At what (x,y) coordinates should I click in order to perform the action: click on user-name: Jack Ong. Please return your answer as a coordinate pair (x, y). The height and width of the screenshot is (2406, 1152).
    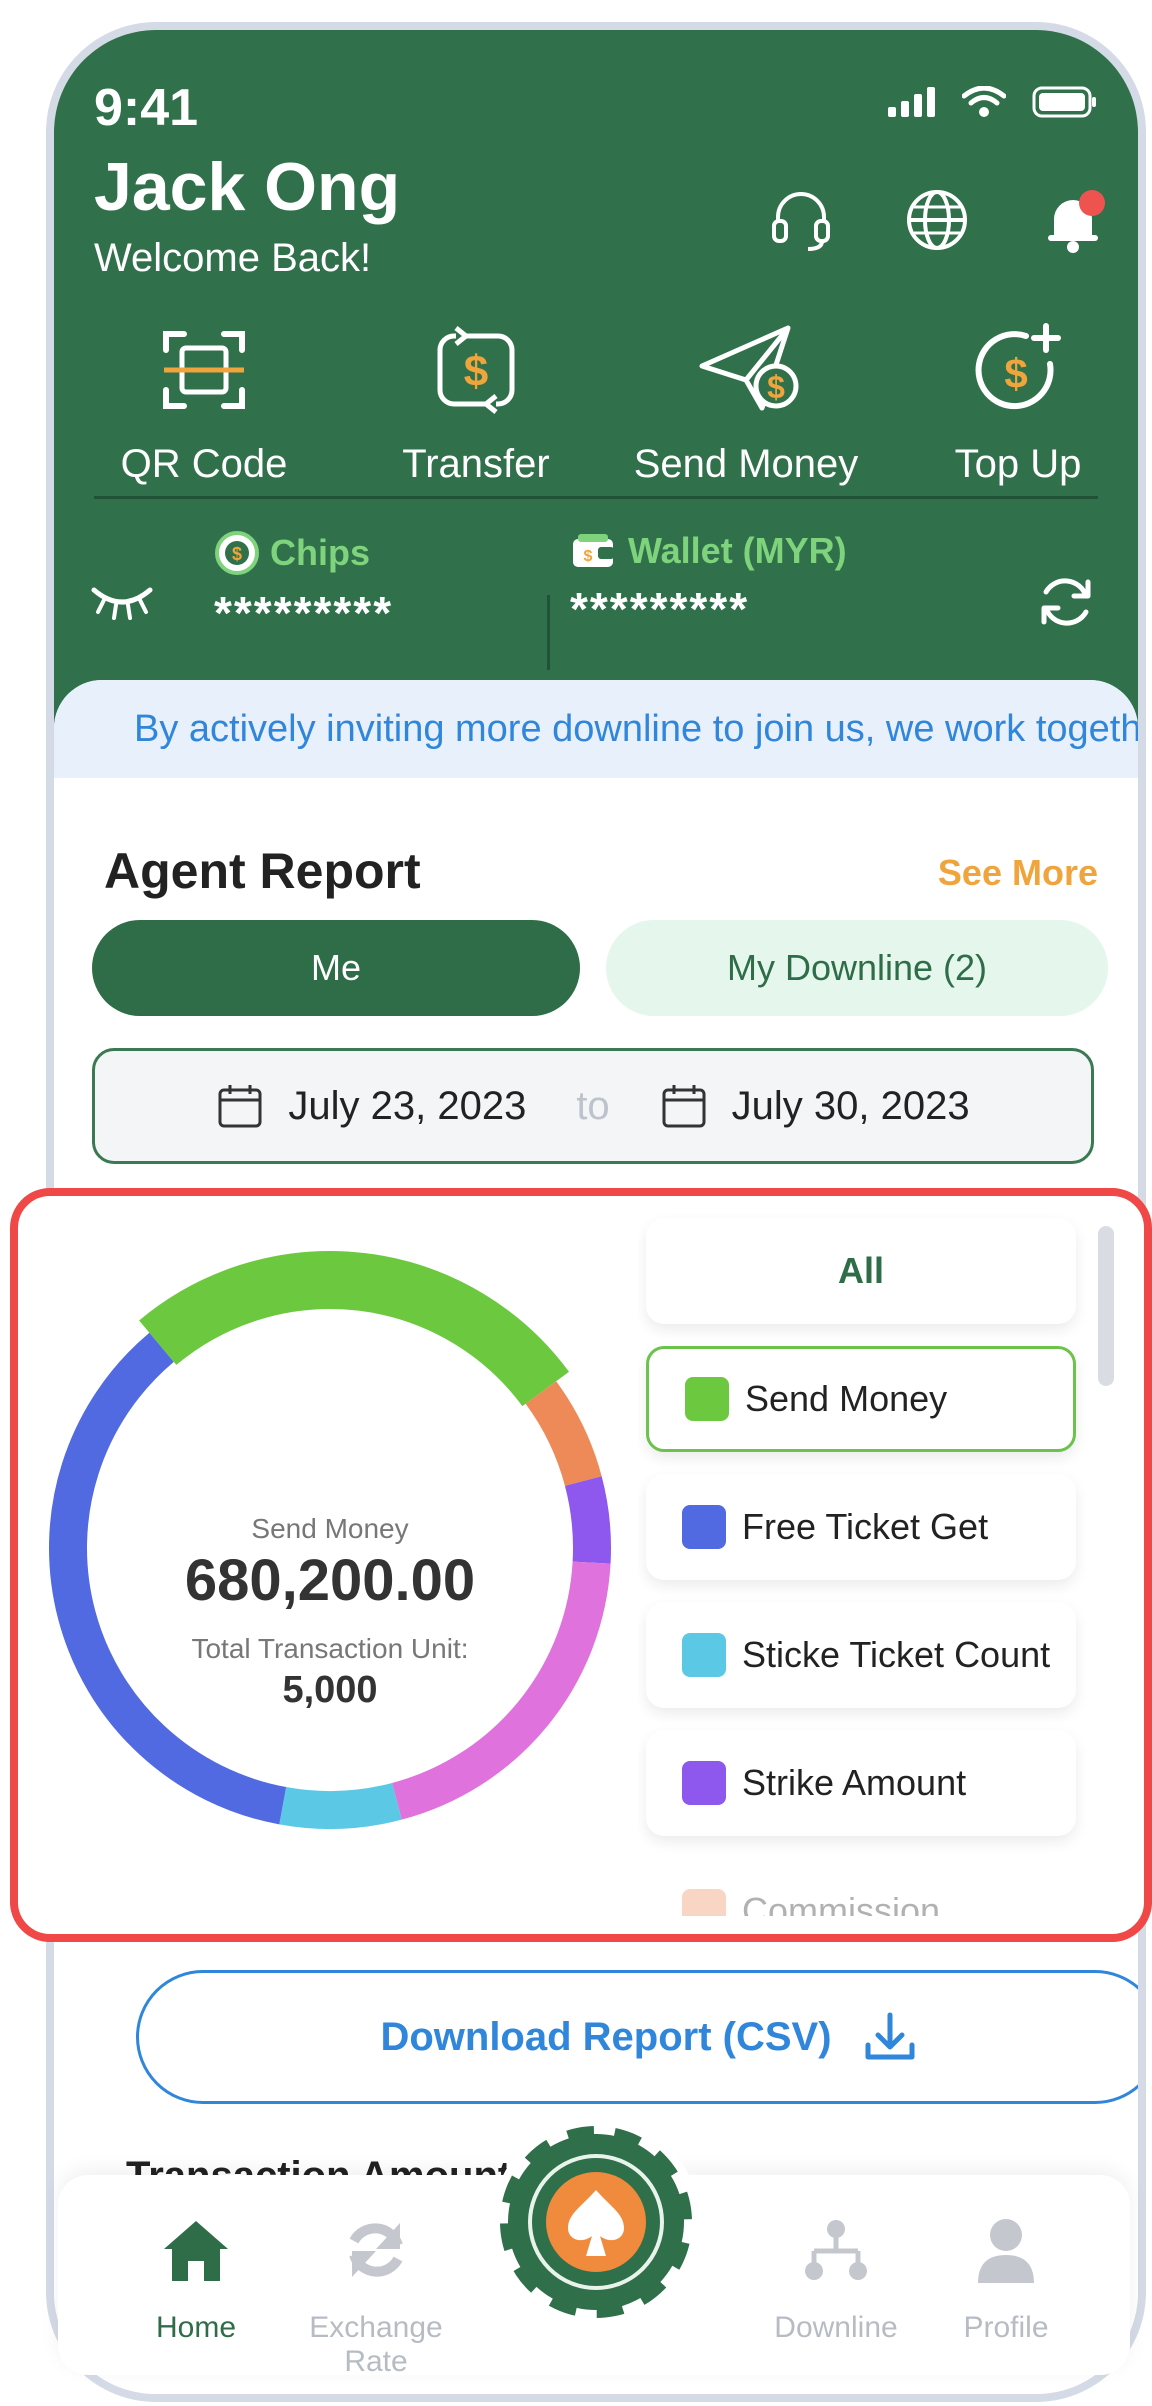
    Looking at the image, I should click on (247, 187).